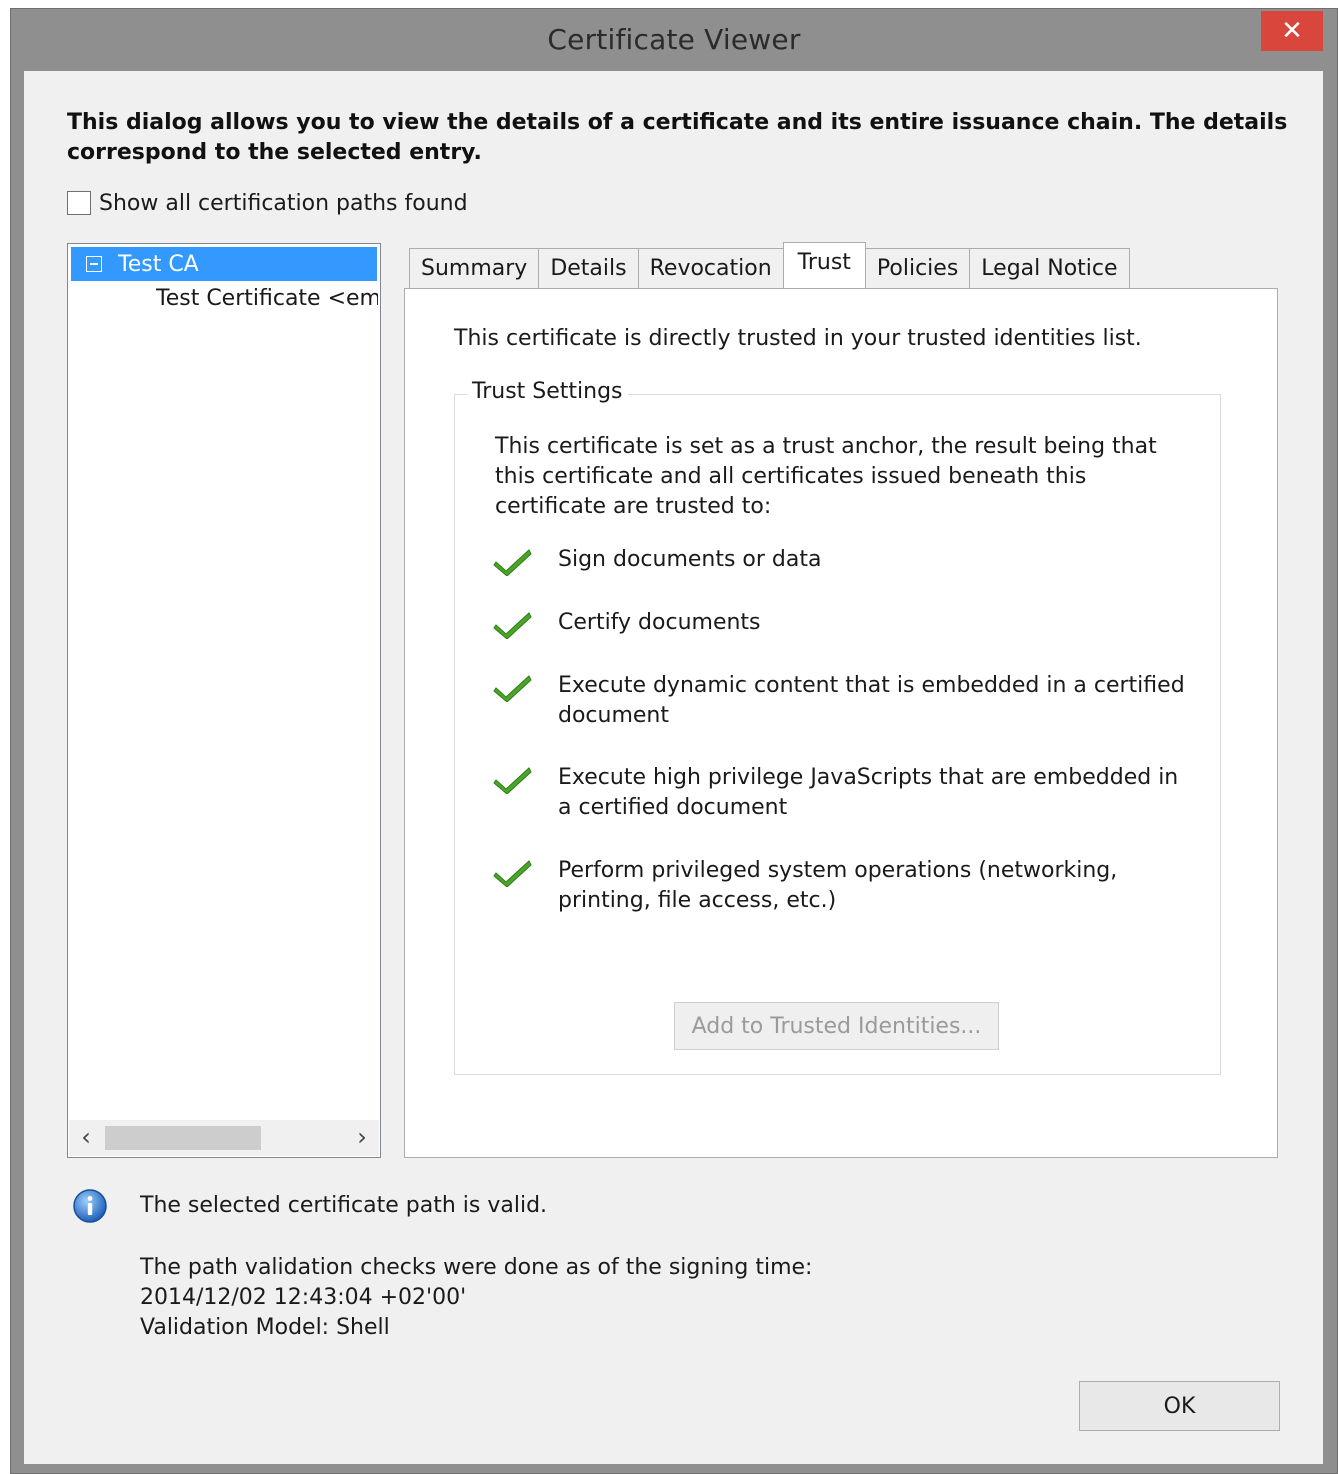 The width and height of the screenshot is (1338, 1474). I want to click on horizontal-scrollbar: ‹ ›, so click(224, 1138).